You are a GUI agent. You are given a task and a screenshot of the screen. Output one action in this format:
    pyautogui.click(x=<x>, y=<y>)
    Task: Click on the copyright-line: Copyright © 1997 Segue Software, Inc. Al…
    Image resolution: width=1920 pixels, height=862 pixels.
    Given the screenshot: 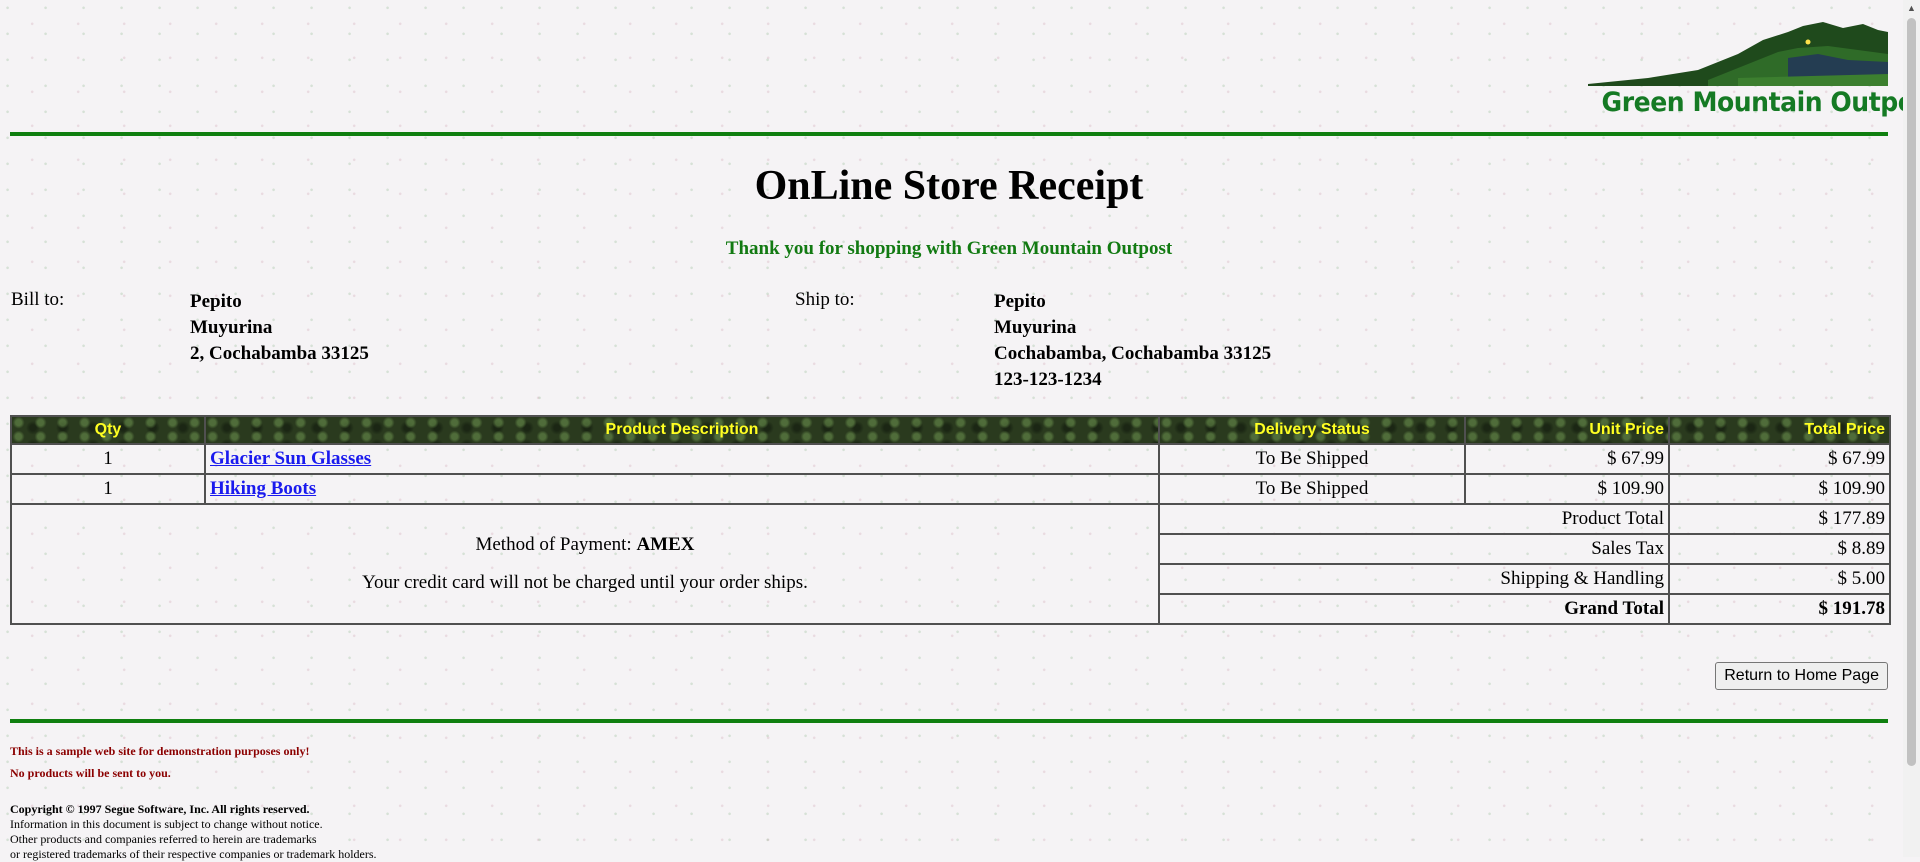 What is the action you would take?
    pyautogui.click(x=160, y=809)
    